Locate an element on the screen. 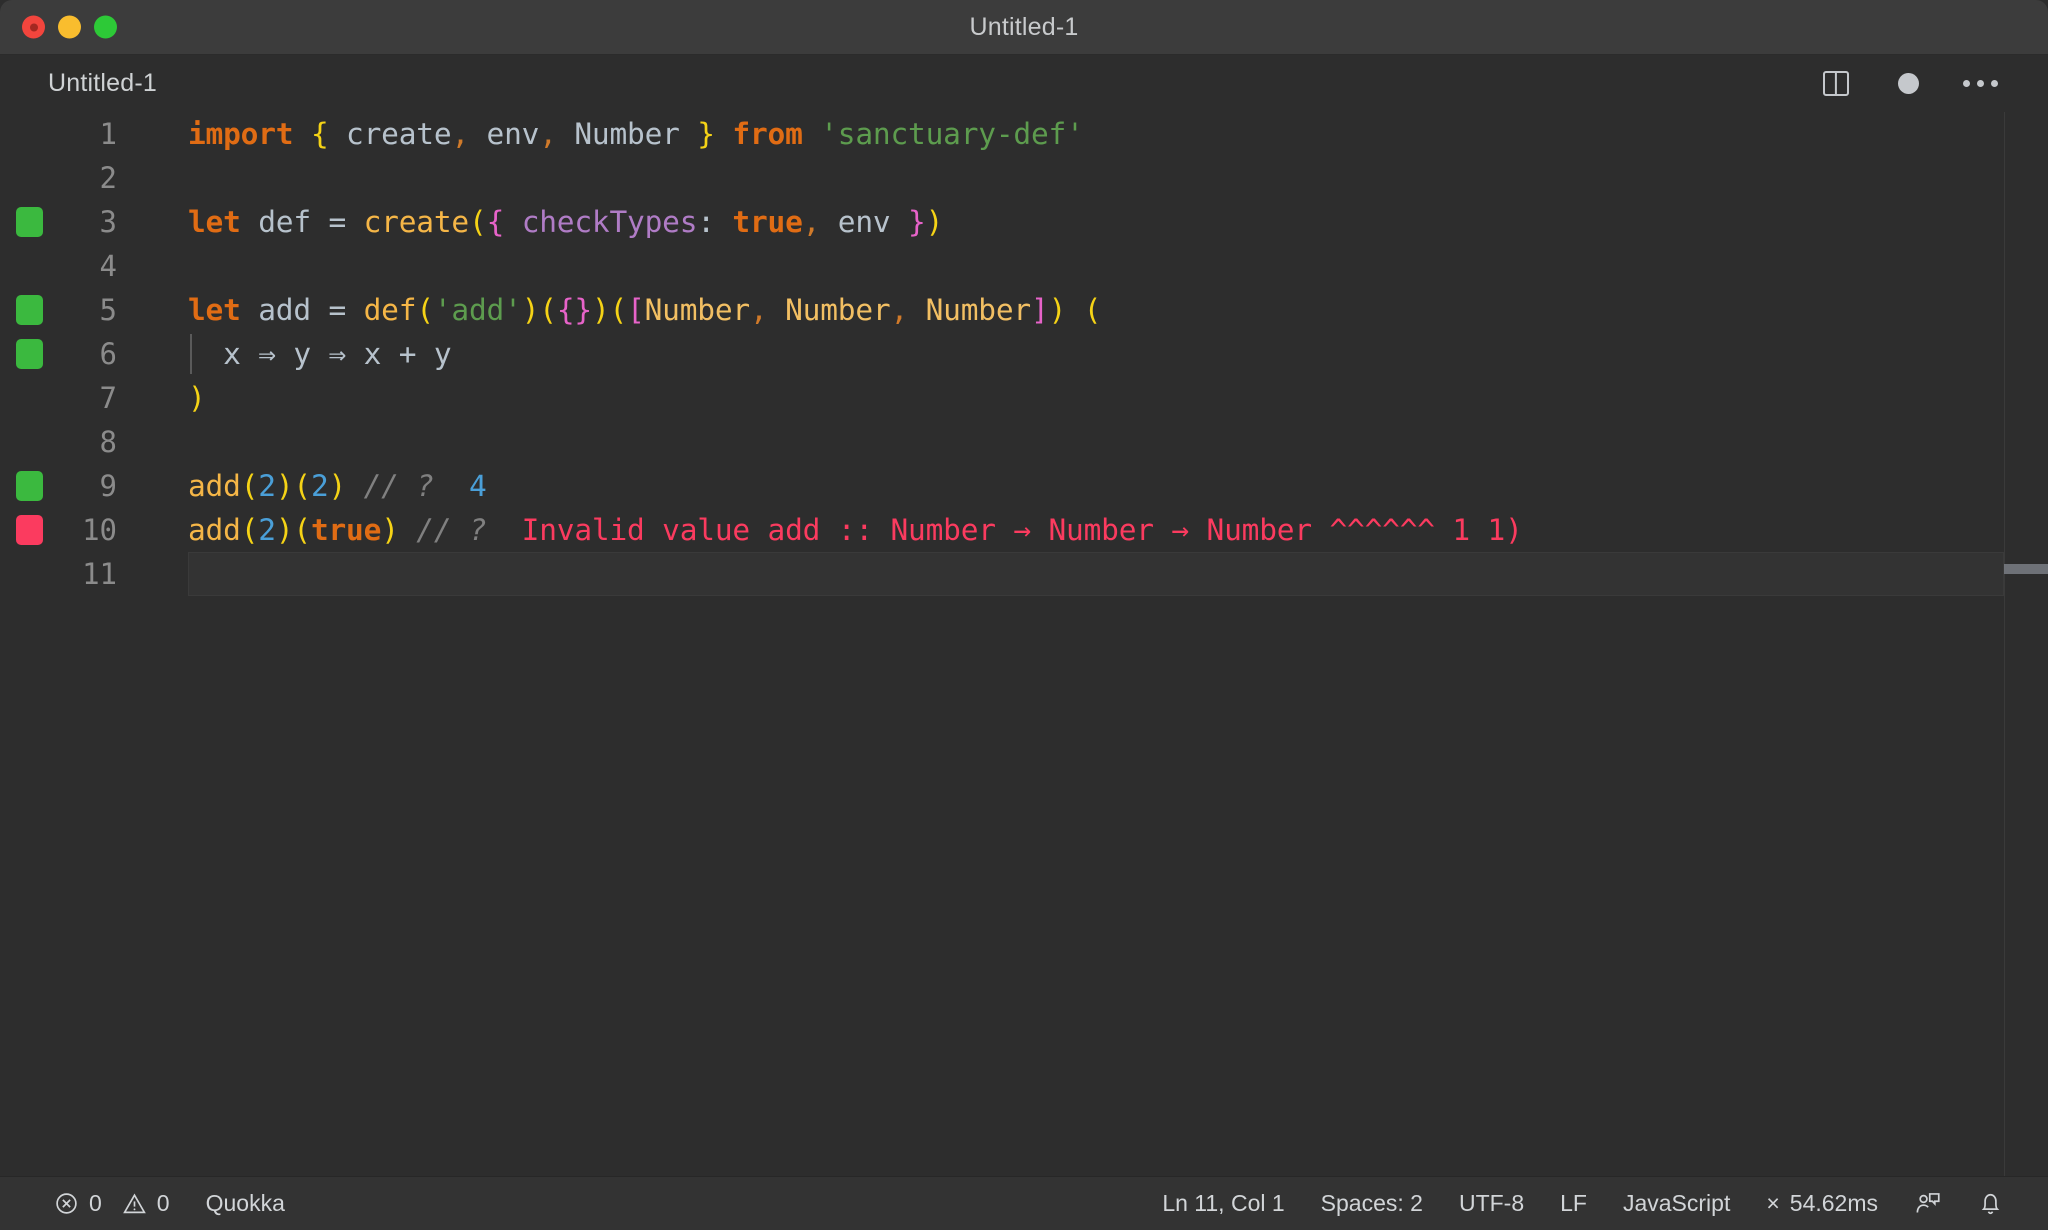 The image size is (2048, 1230). split-editor-icon is located at coordinates (1836, 83).